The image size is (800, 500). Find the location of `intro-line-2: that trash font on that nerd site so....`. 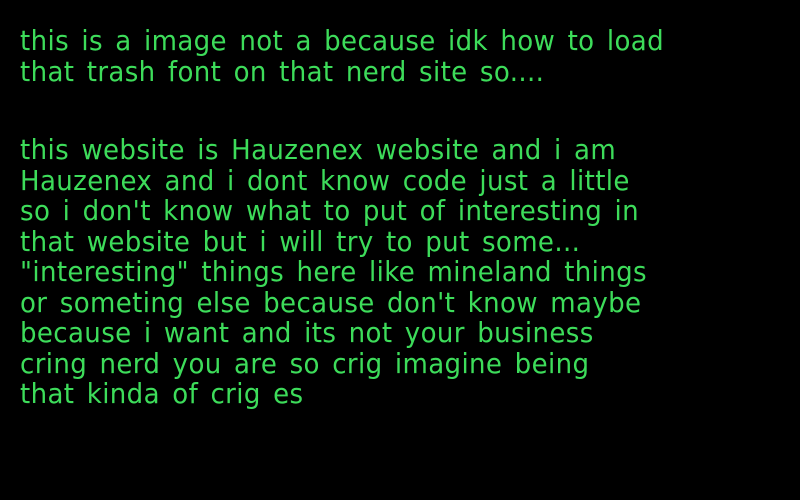

intro-line-2: that trash font on that nerd site so.... is located at coordinates (282, 71).